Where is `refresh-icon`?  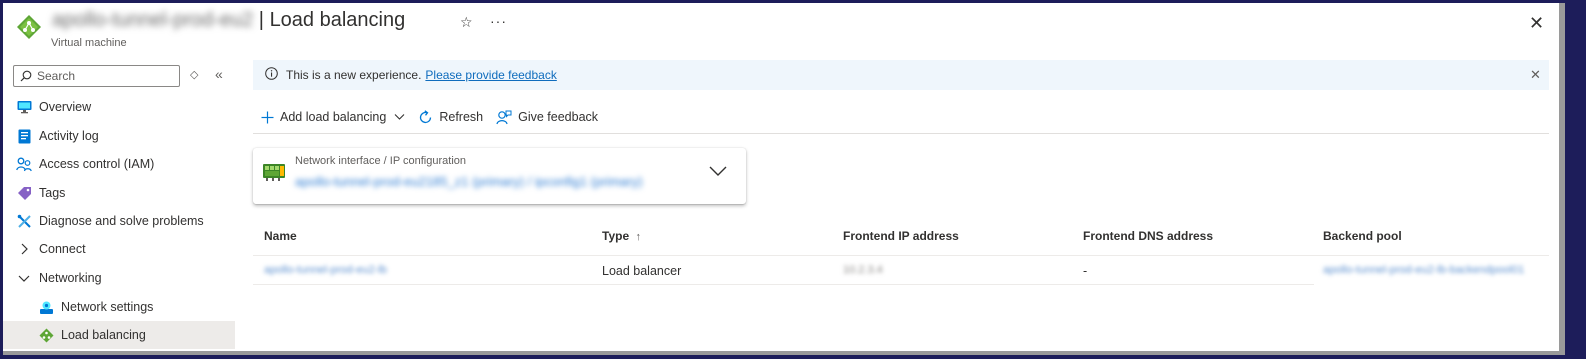
refresh-icon is located at coordinates (425, 117).